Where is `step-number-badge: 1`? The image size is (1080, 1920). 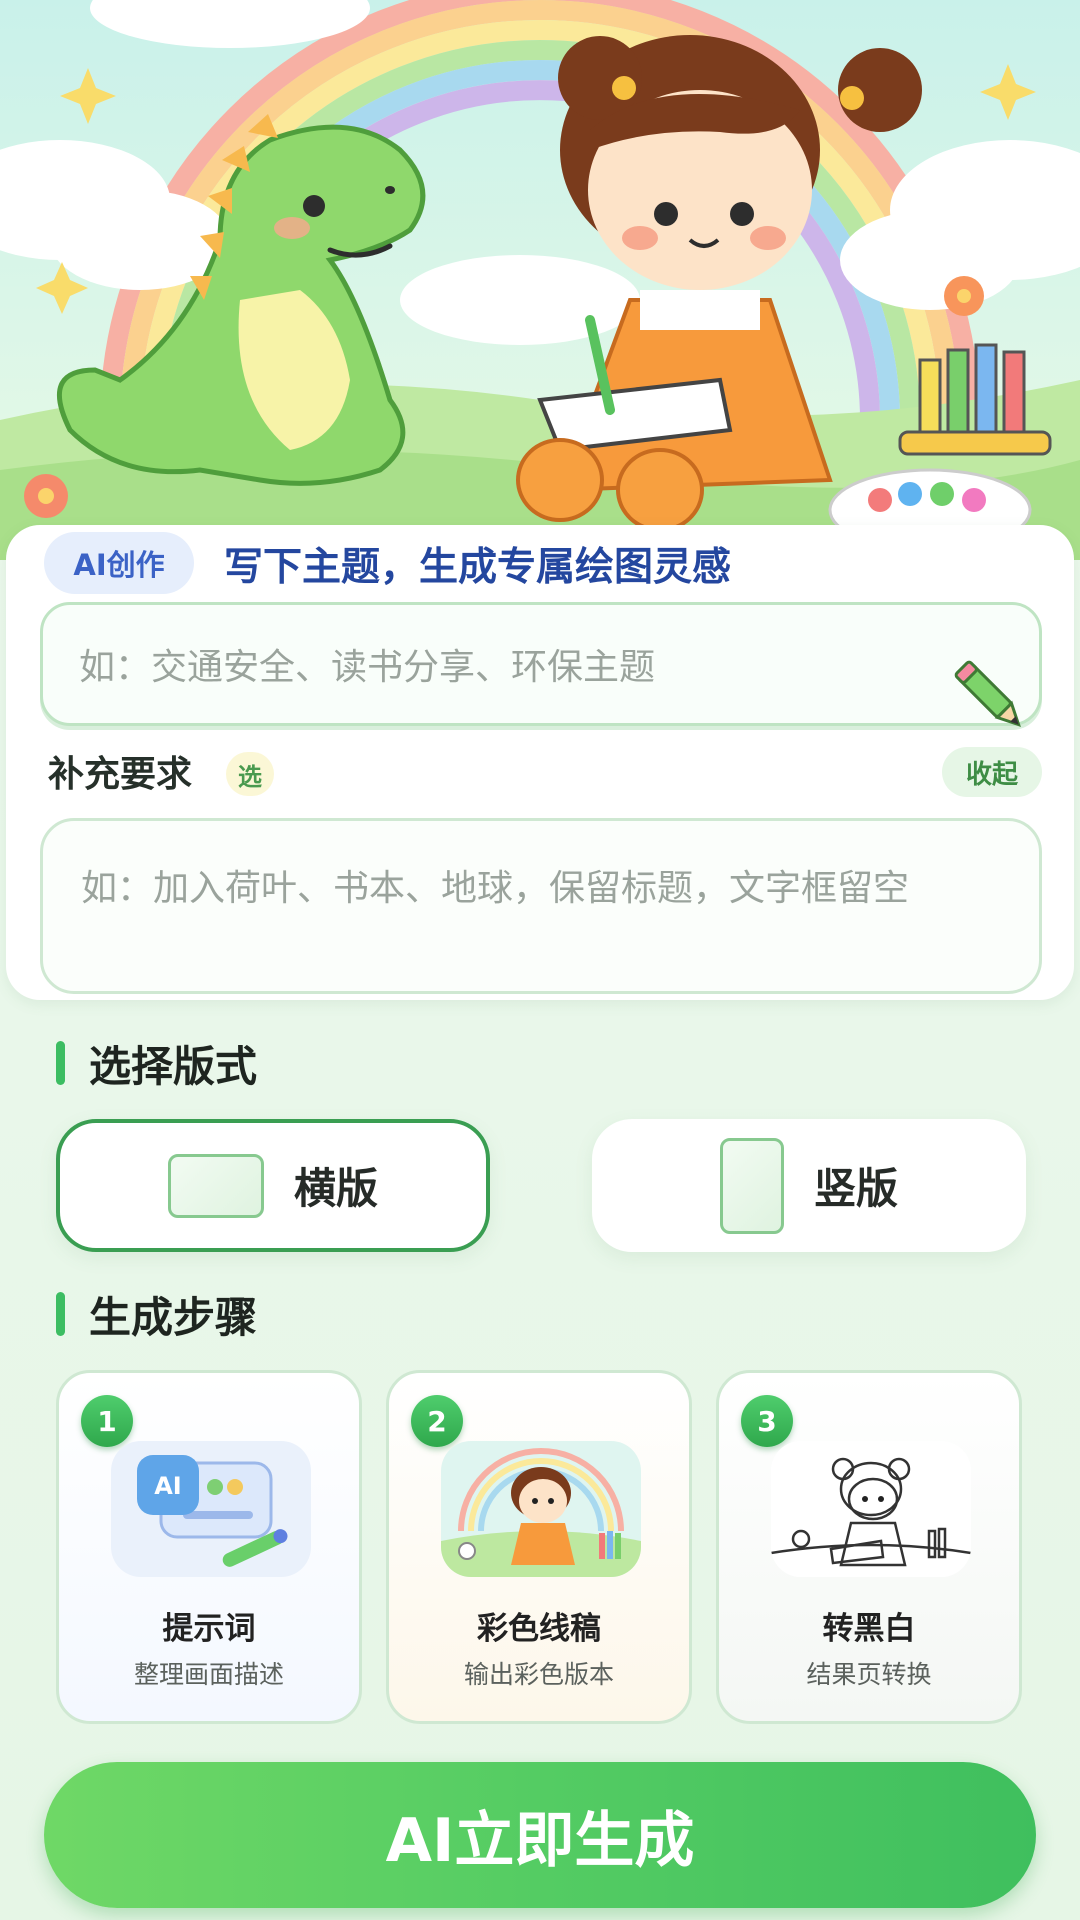 step-number-badge: 1 is located at coordinates (107, 1421).